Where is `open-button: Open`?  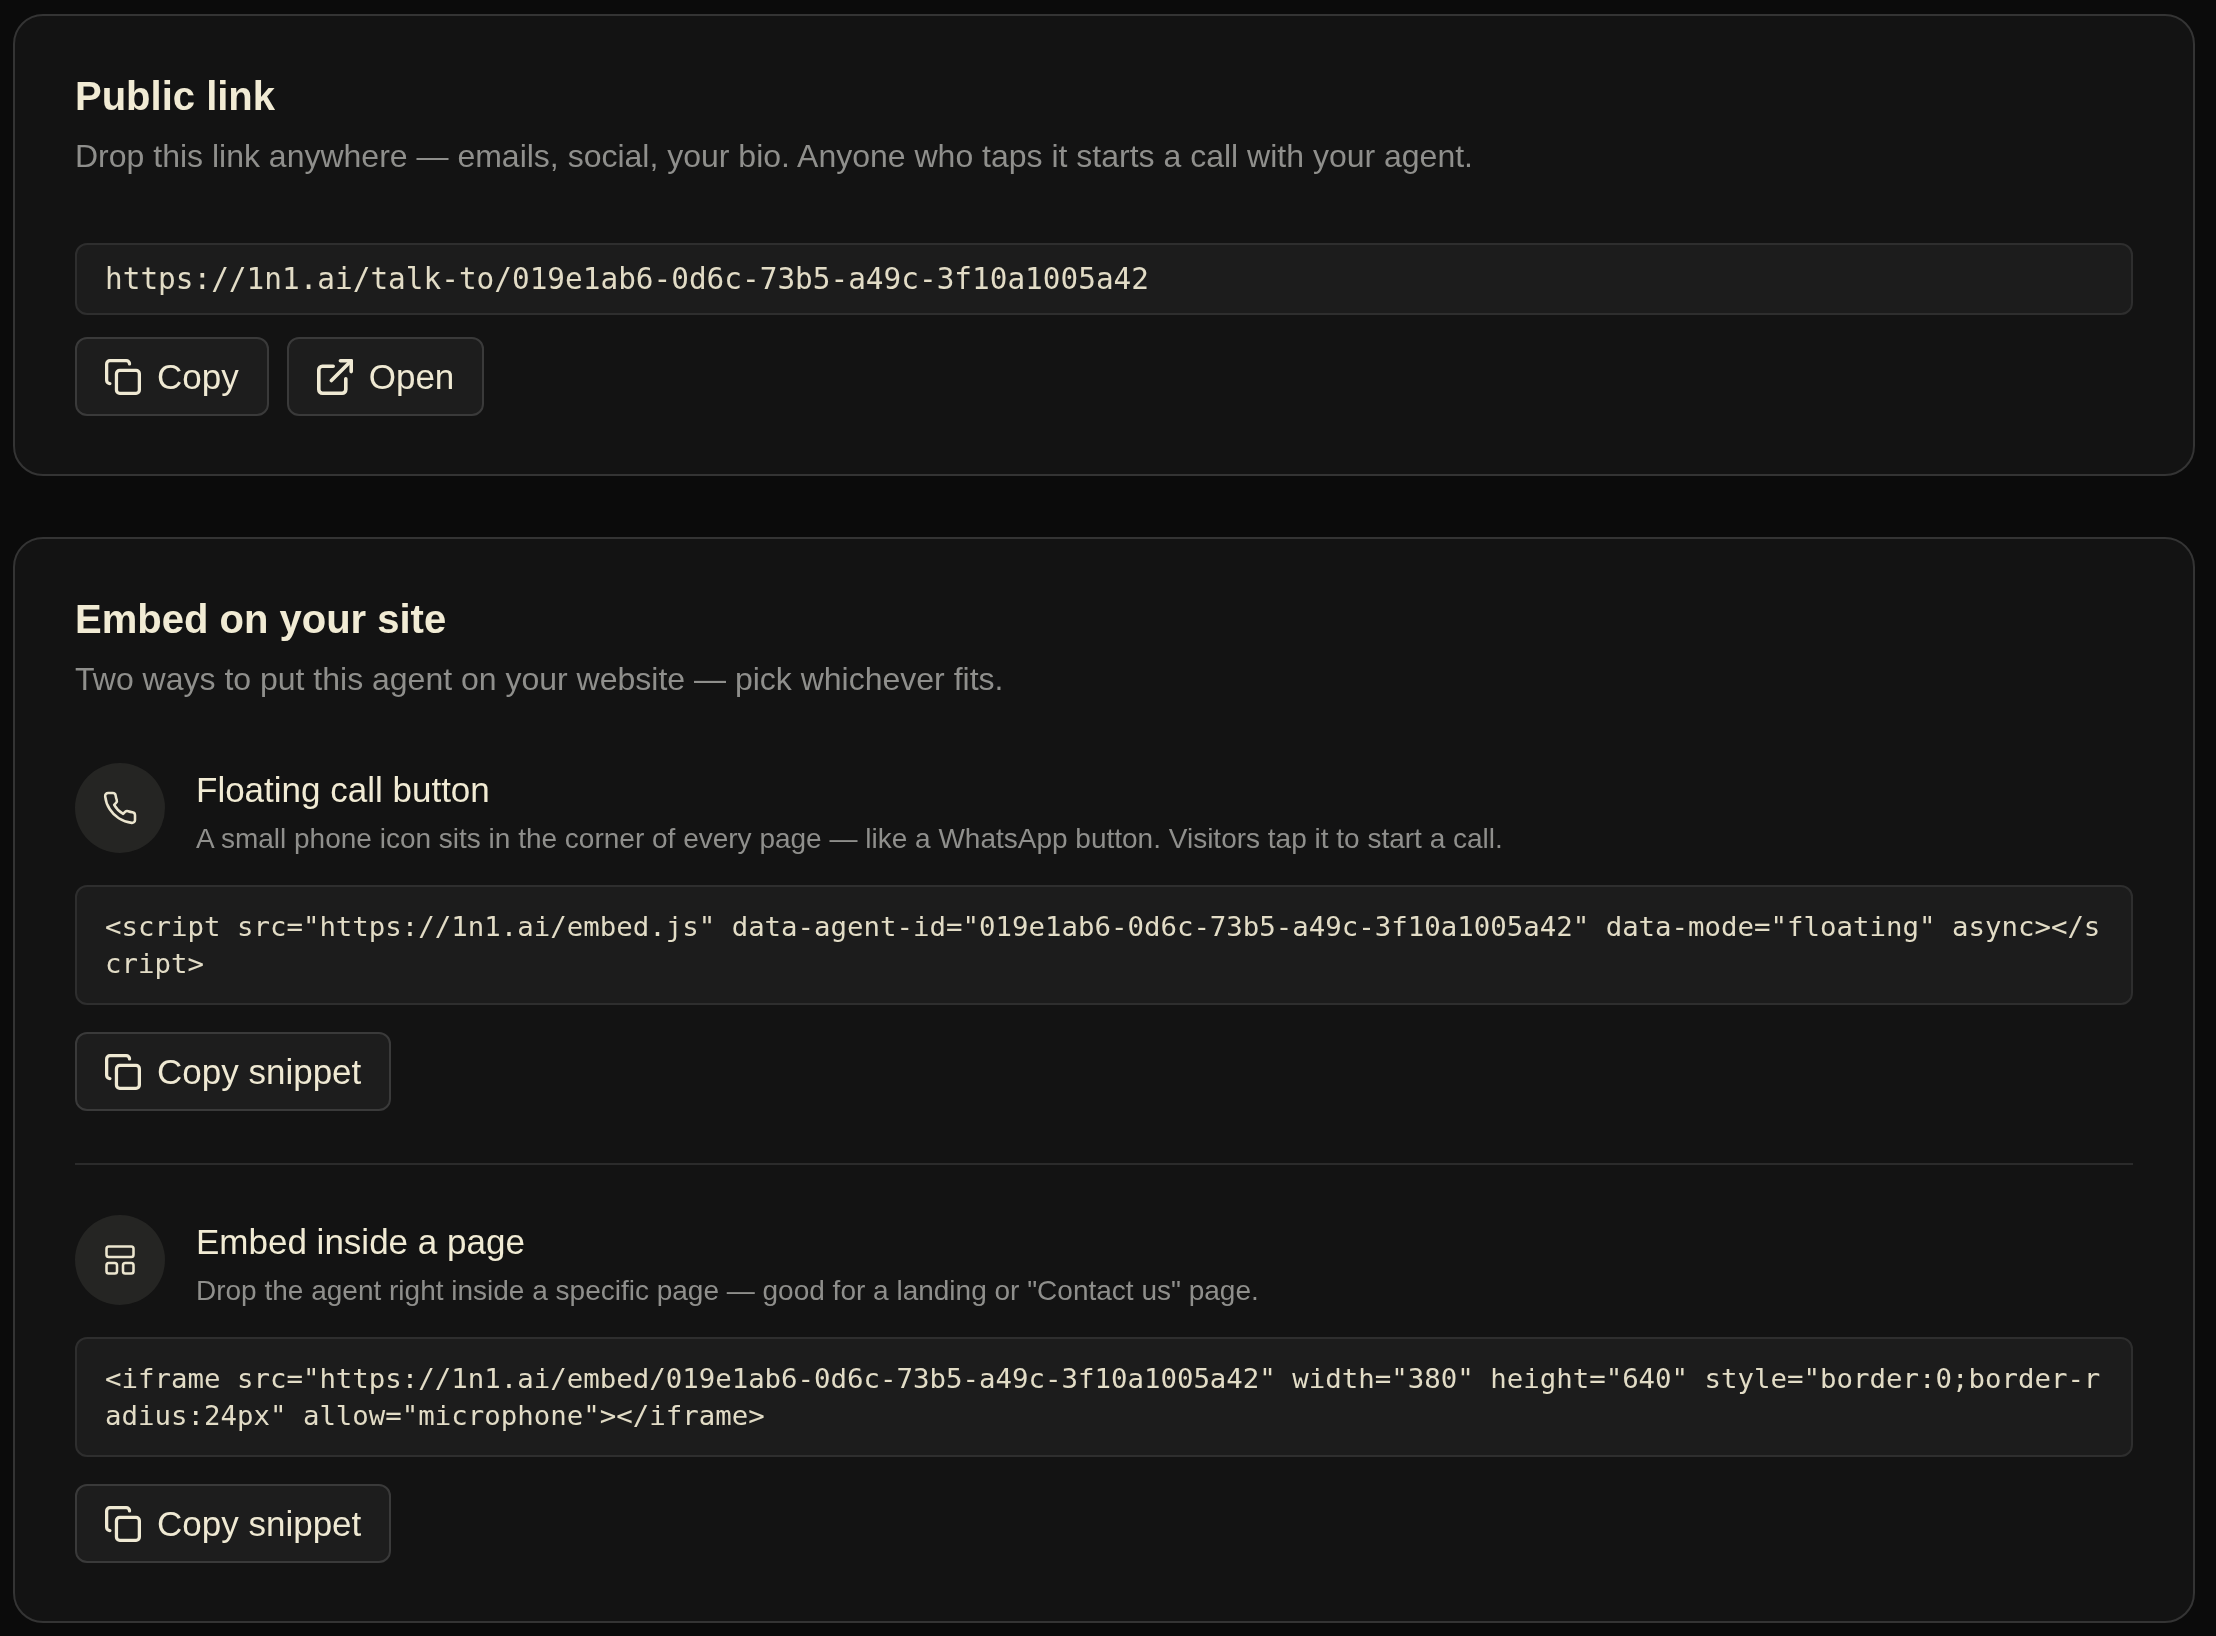 open-button: Open is located at coordinates (385, 376).